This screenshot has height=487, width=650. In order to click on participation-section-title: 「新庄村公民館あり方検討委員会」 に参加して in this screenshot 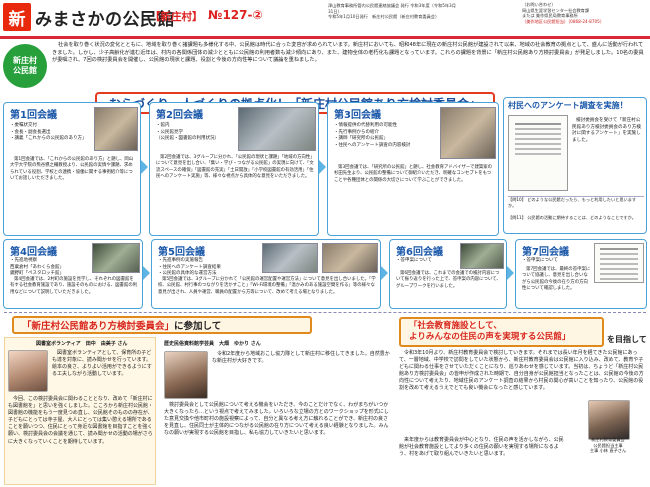, I will do `click(162, 325)`.